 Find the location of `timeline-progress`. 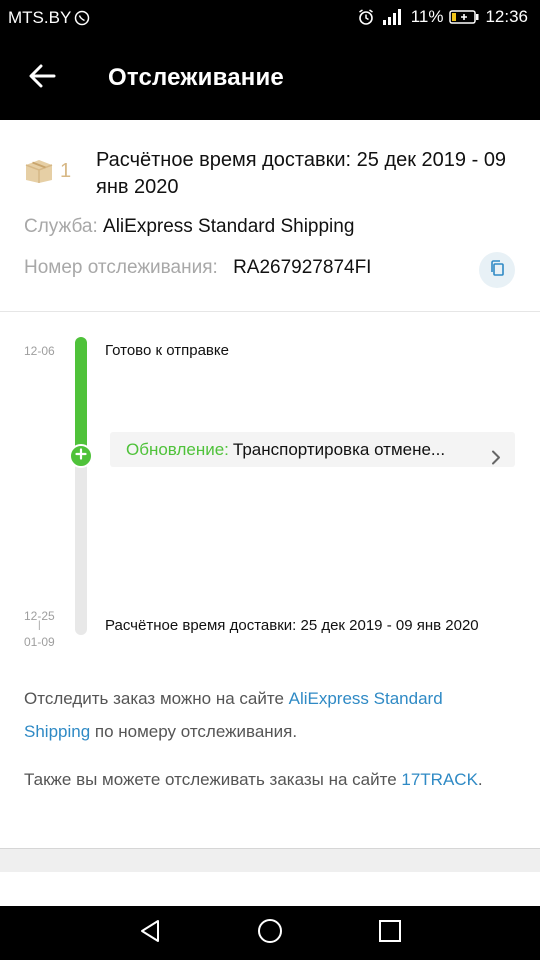

timeline-progress is located at coordinates (81, 397).